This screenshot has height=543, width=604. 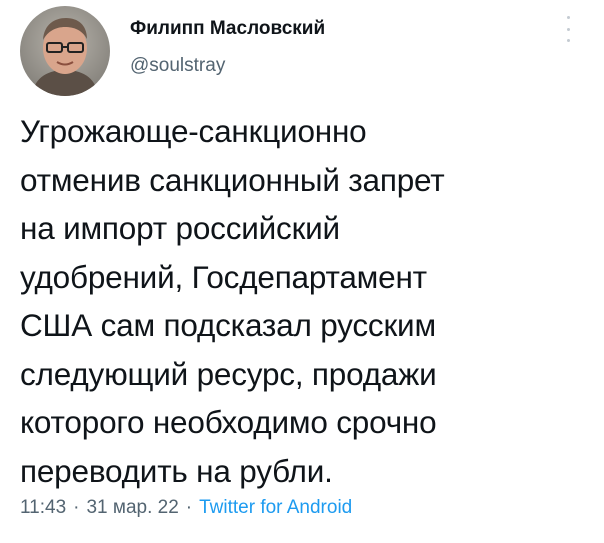 I want to click on tweet-time: 11:43, so click(x=43, y=507).